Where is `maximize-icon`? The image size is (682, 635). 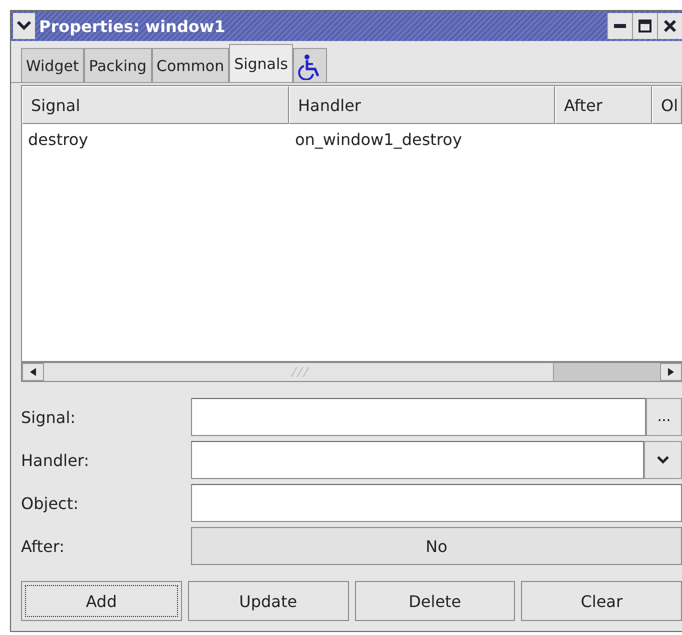
maximize-icon is located at coordinates (645, 26).